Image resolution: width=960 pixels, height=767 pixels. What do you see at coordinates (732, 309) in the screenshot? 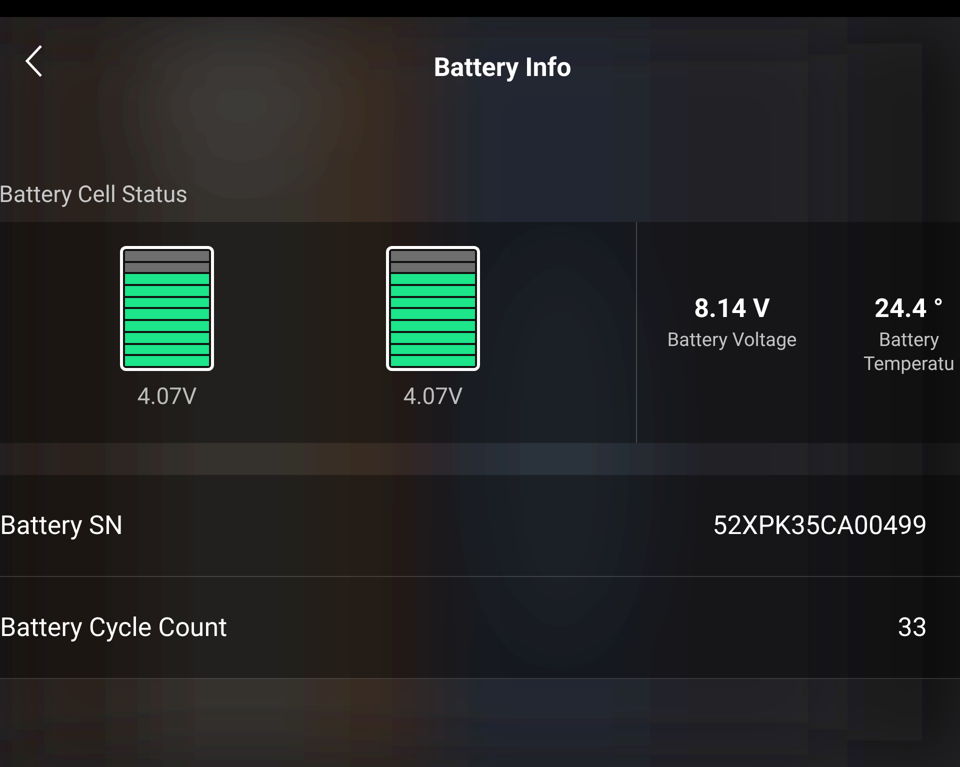
I see `stat-value: 8.14 V` at bounding box center [732, 309].